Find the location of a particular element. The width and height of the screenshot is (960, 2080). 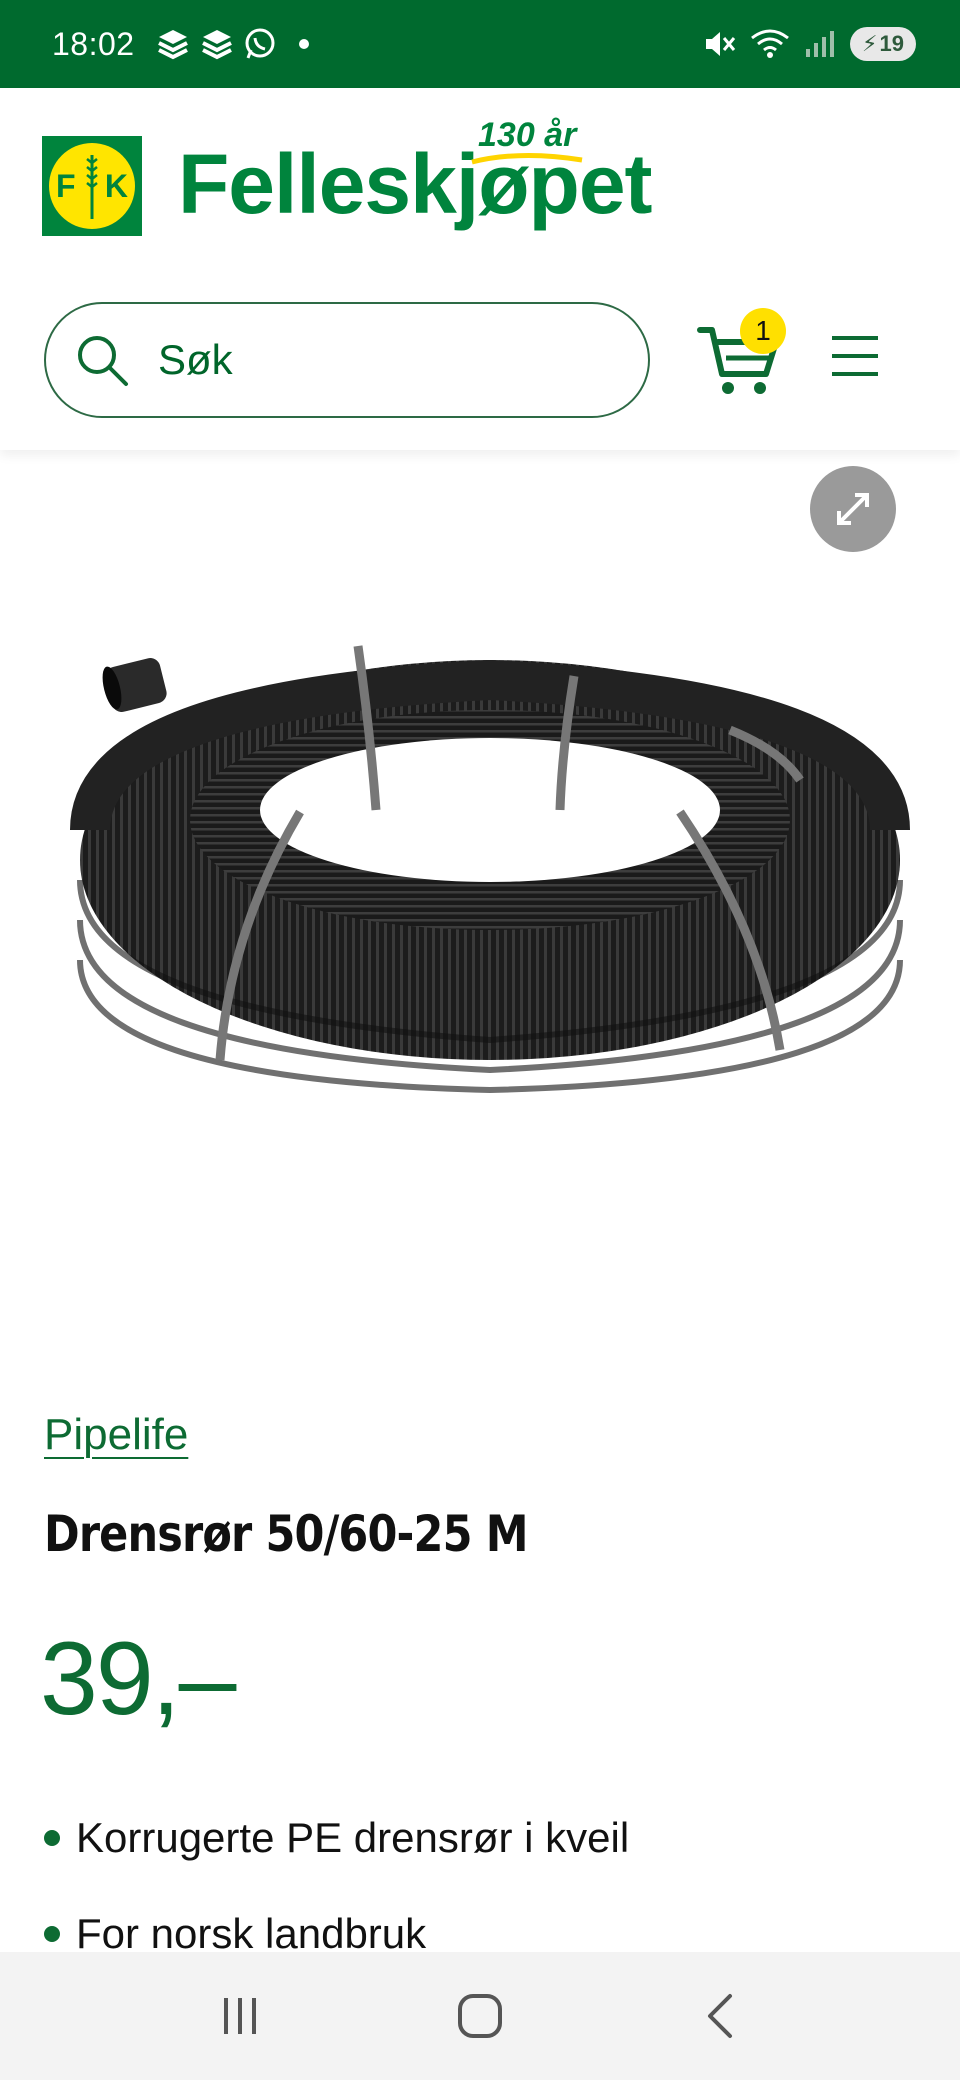

system-nav-bar is located at coordinates (480, 2016).